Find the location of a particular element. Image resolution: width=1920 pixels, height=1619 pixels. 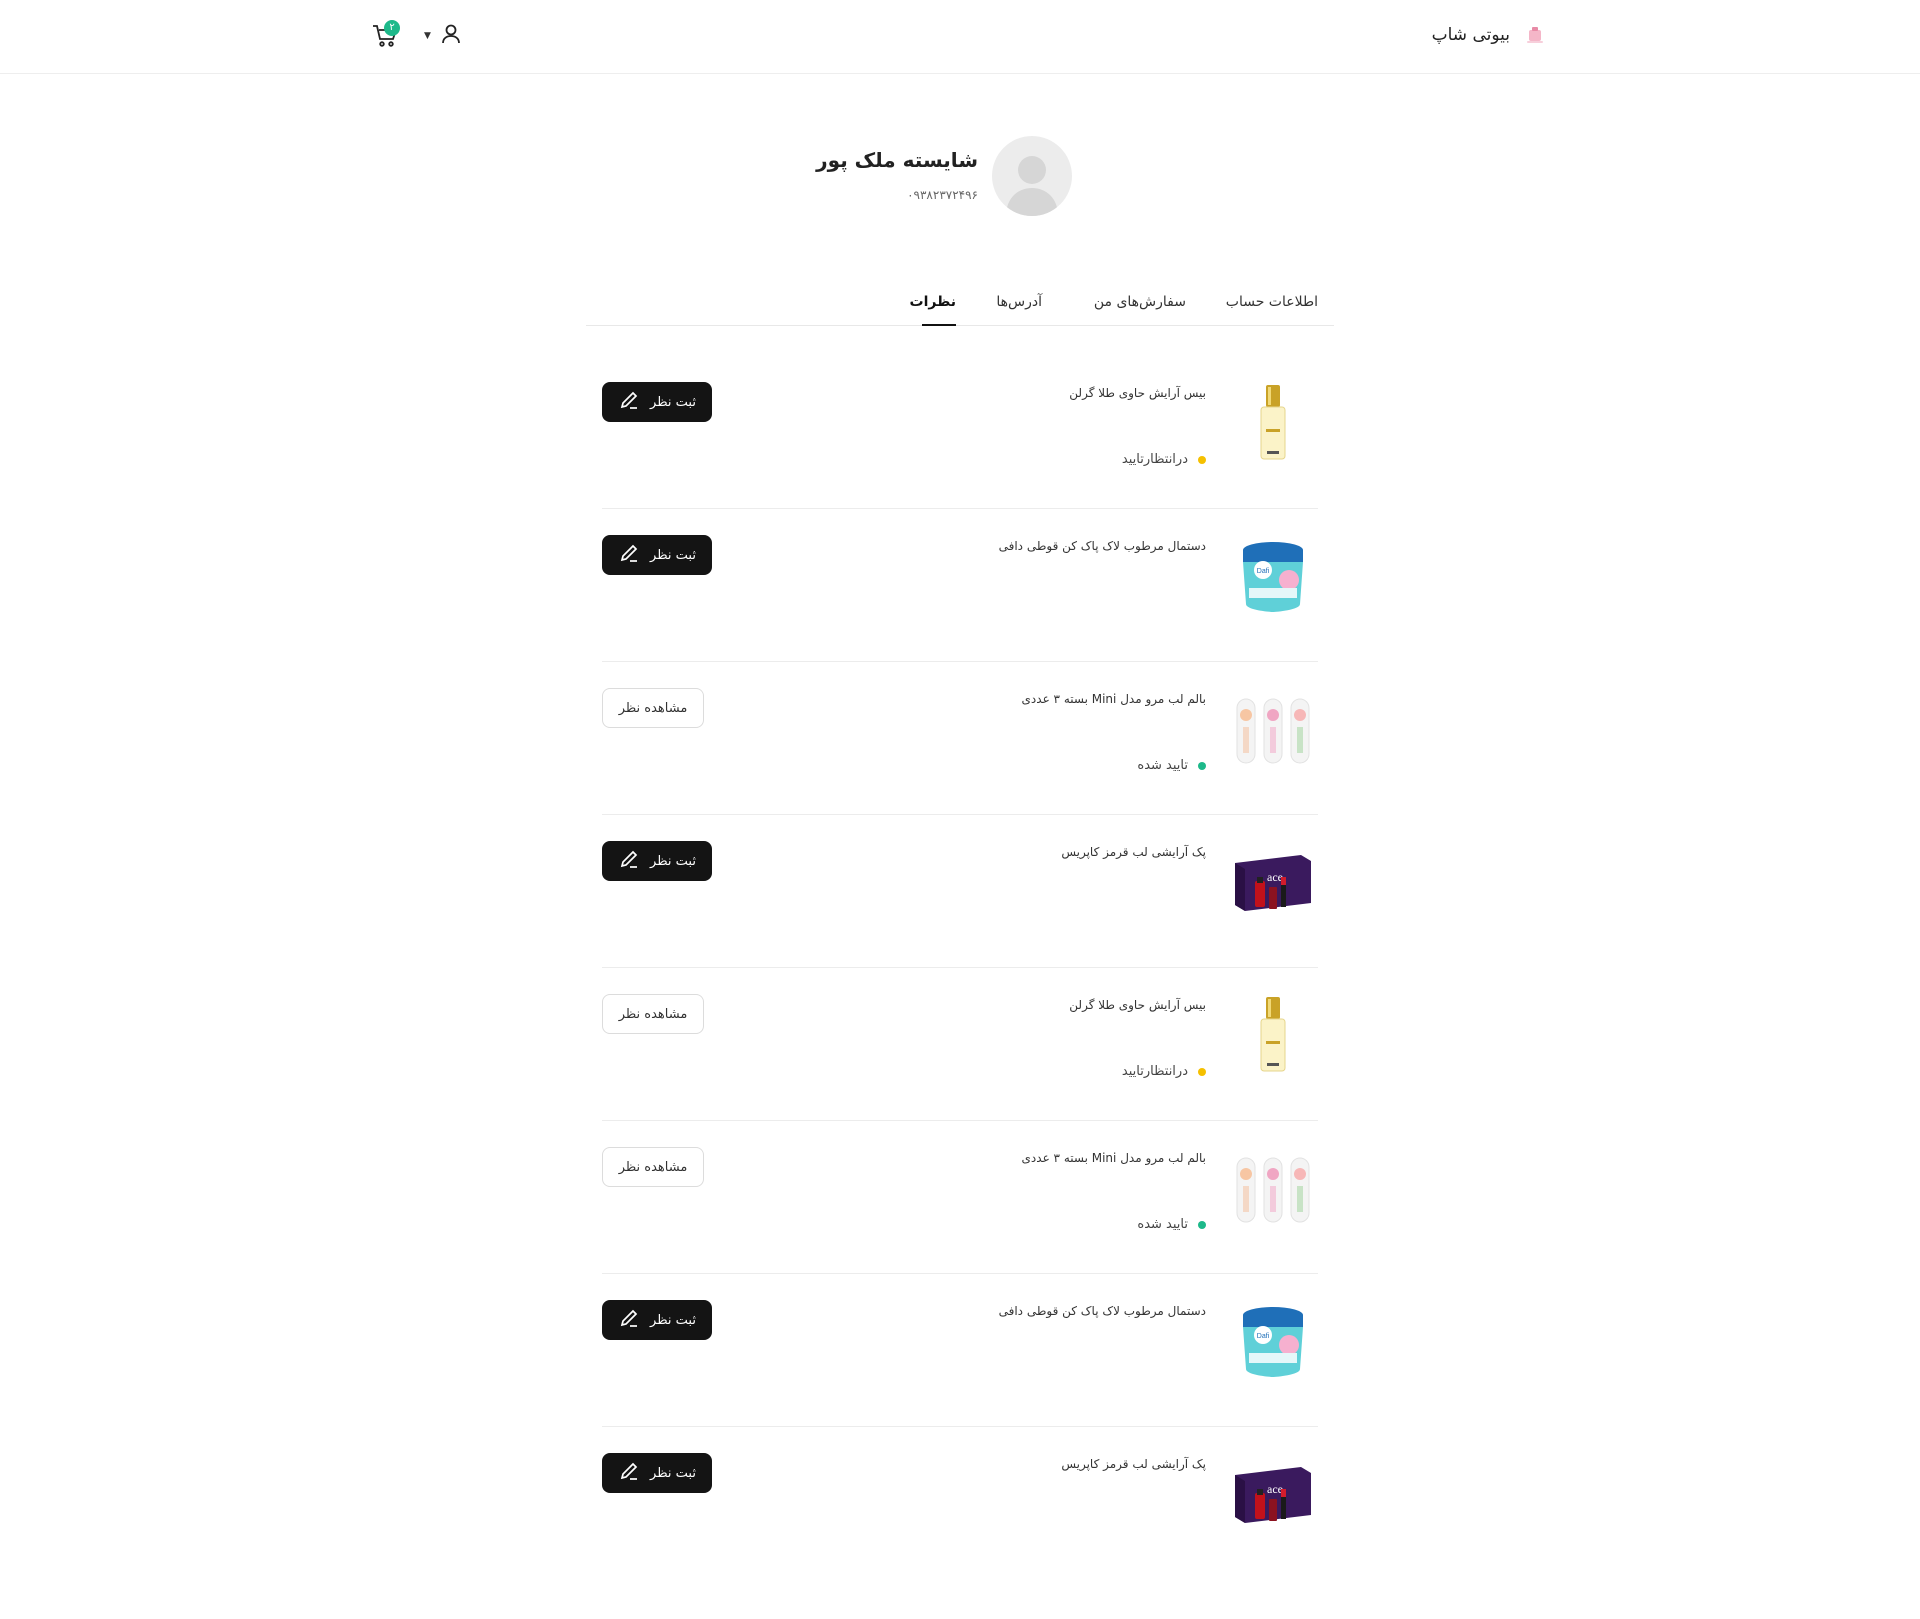

profile-phone: ۰۹۳۸۲۳۷۲۴۹۶ is located at coordinates (942, 195).